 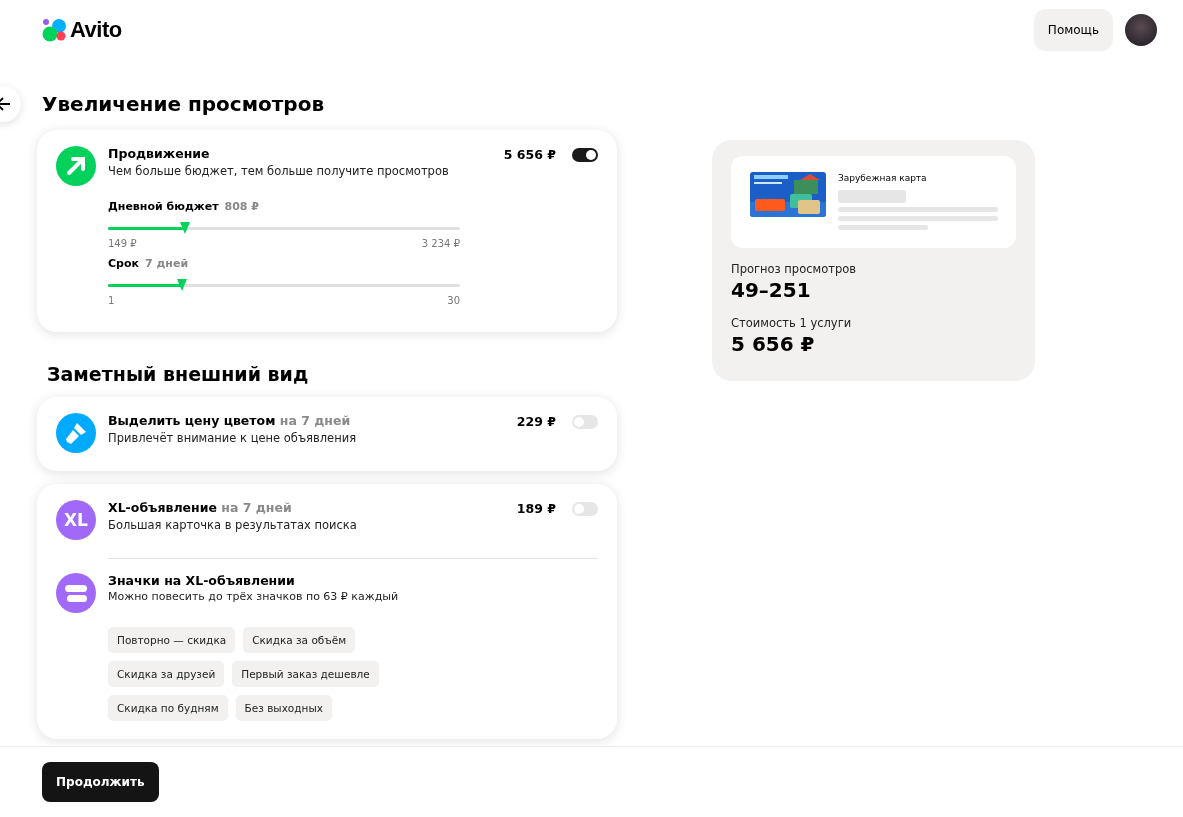 What do you see at coordinates (440, 243) in the screenshot?
I see `slider-max: 3 234 ₽` at bounding box center [440, 243].